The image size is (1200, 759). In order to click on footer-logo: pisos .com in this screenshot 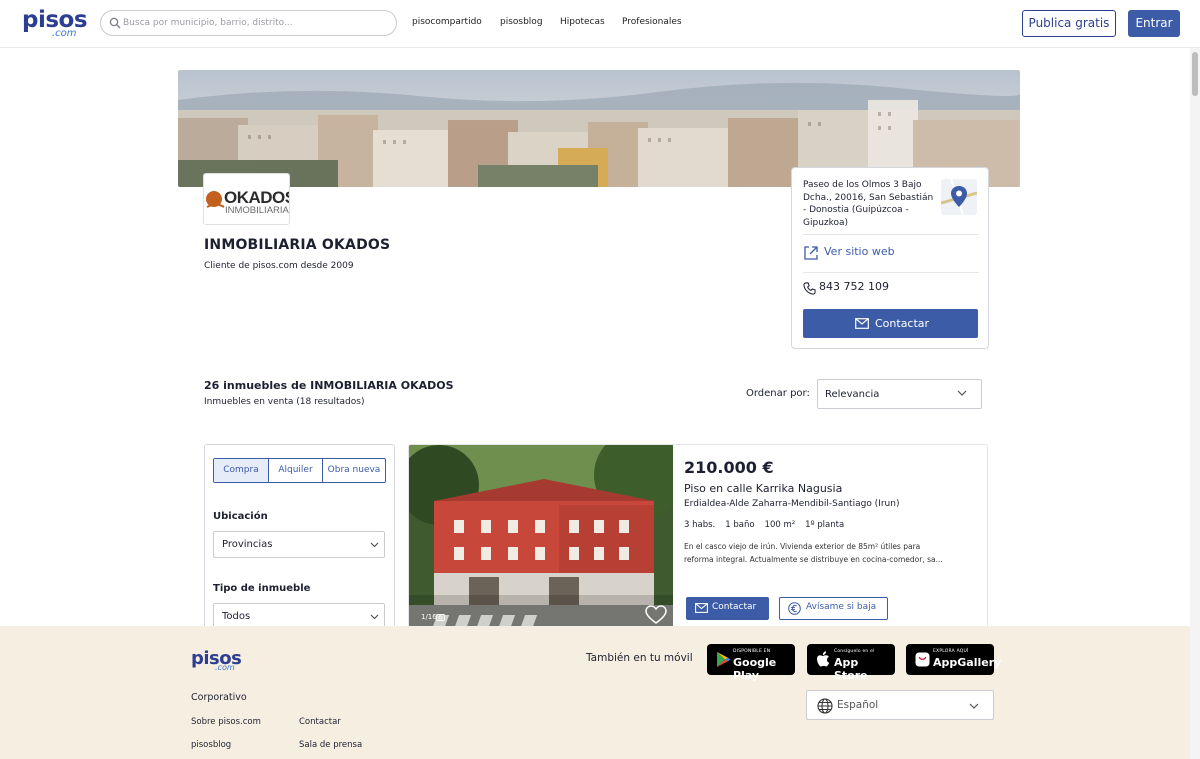, I will do `click(216, 661)`.